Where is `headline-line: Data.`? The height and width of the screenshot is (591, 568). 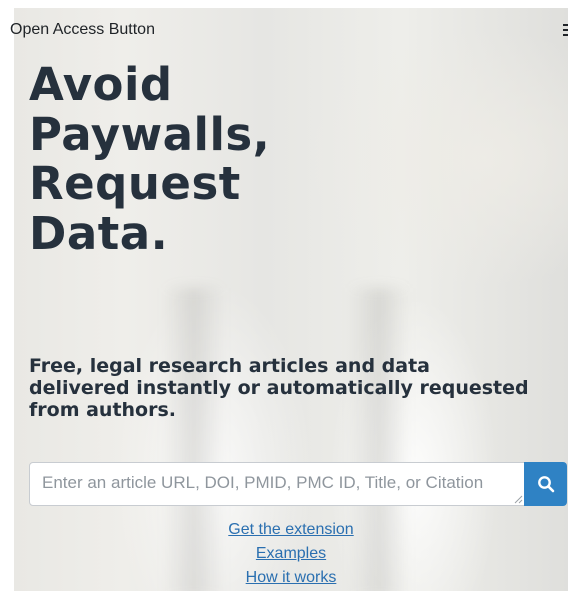
headline-line: Data. is located at coordinates (99, 233).